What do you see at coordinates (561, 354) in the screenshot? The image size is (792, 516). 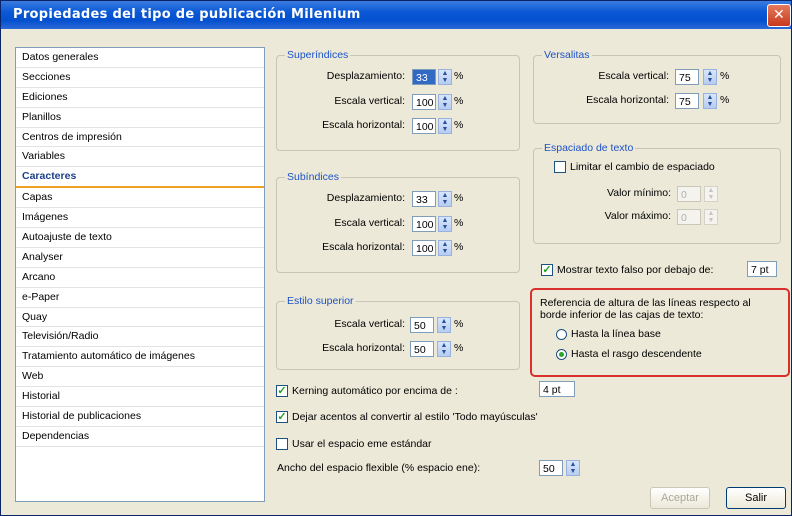 I see `radio-rasgo-descendente` at bounding box center [561, 354].